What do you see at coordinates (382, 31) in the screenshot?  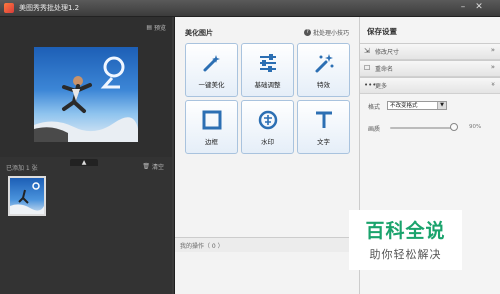 I see `save-settings-title: 保存设置` at bounding box center [382, 31].